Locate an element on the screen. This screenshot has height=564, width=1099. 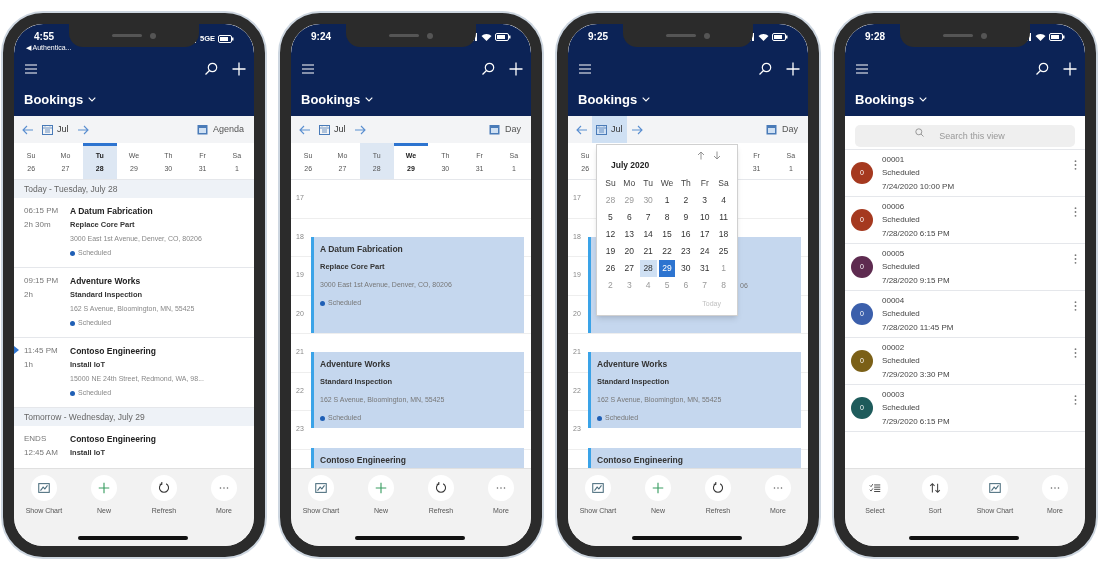
record-date: 7/29/2020 6:15 PM is located at coordinates (916, 421).